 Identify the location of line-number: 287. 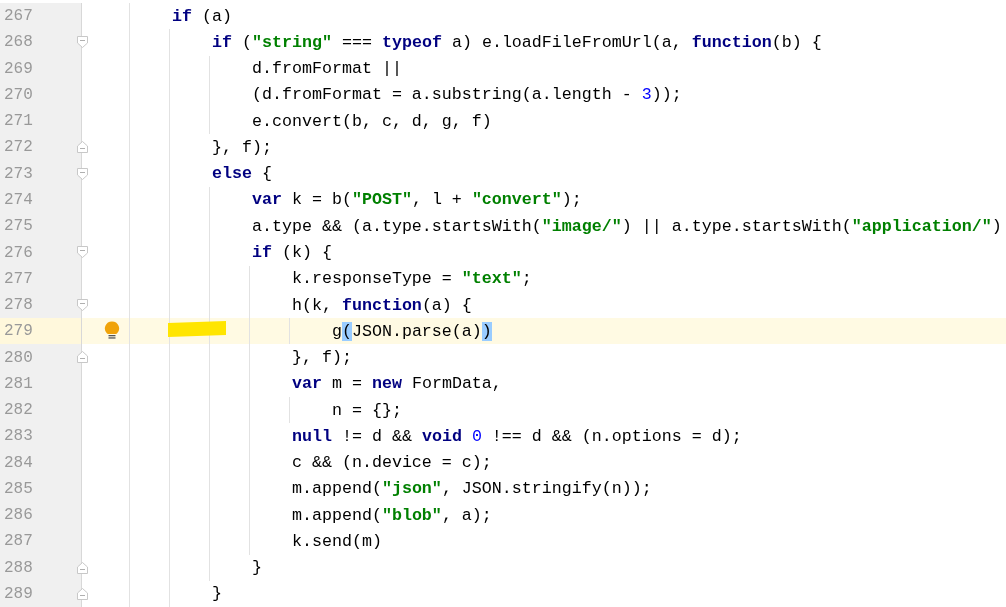
(18, 541).